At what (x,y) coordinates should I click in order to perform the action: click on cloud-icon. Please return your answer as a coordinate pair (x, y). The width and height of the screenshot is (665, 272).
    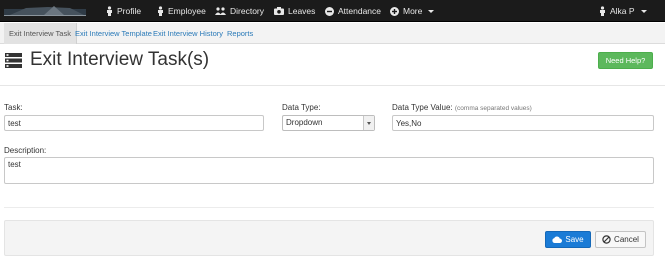
    Looking at the image, I should click on (557, 239).